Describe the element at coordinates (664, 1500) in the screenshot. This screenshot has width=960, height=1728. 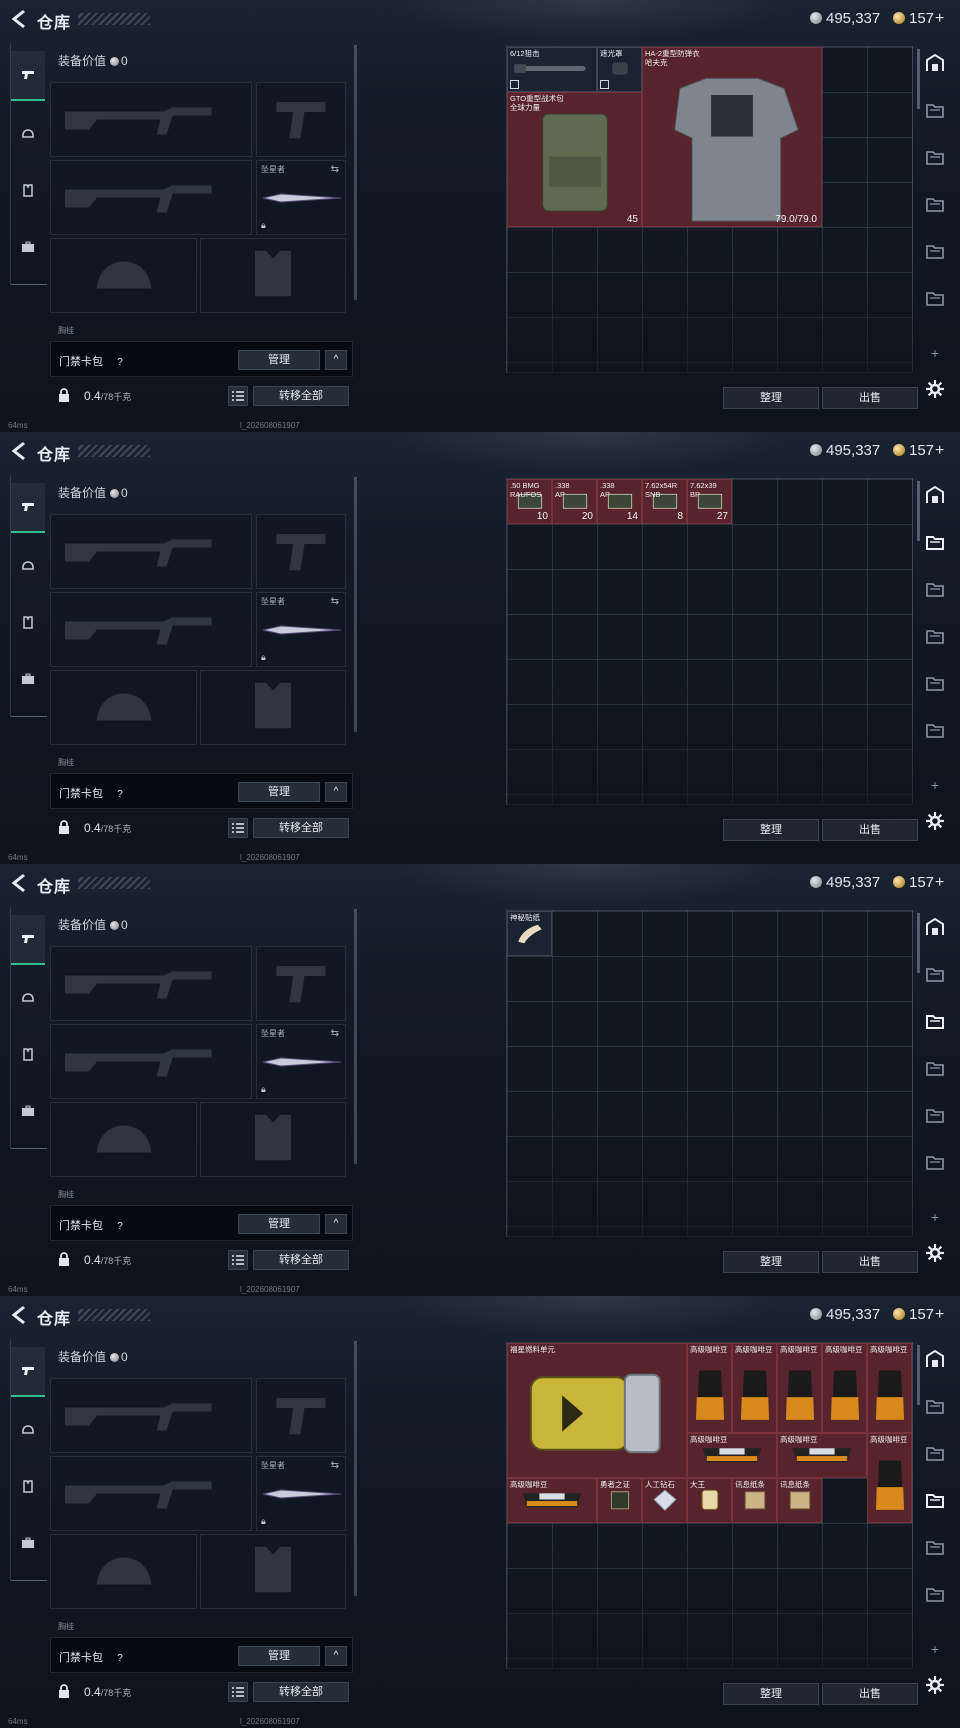
I see `inventory-item: 人工钻石` at that location.